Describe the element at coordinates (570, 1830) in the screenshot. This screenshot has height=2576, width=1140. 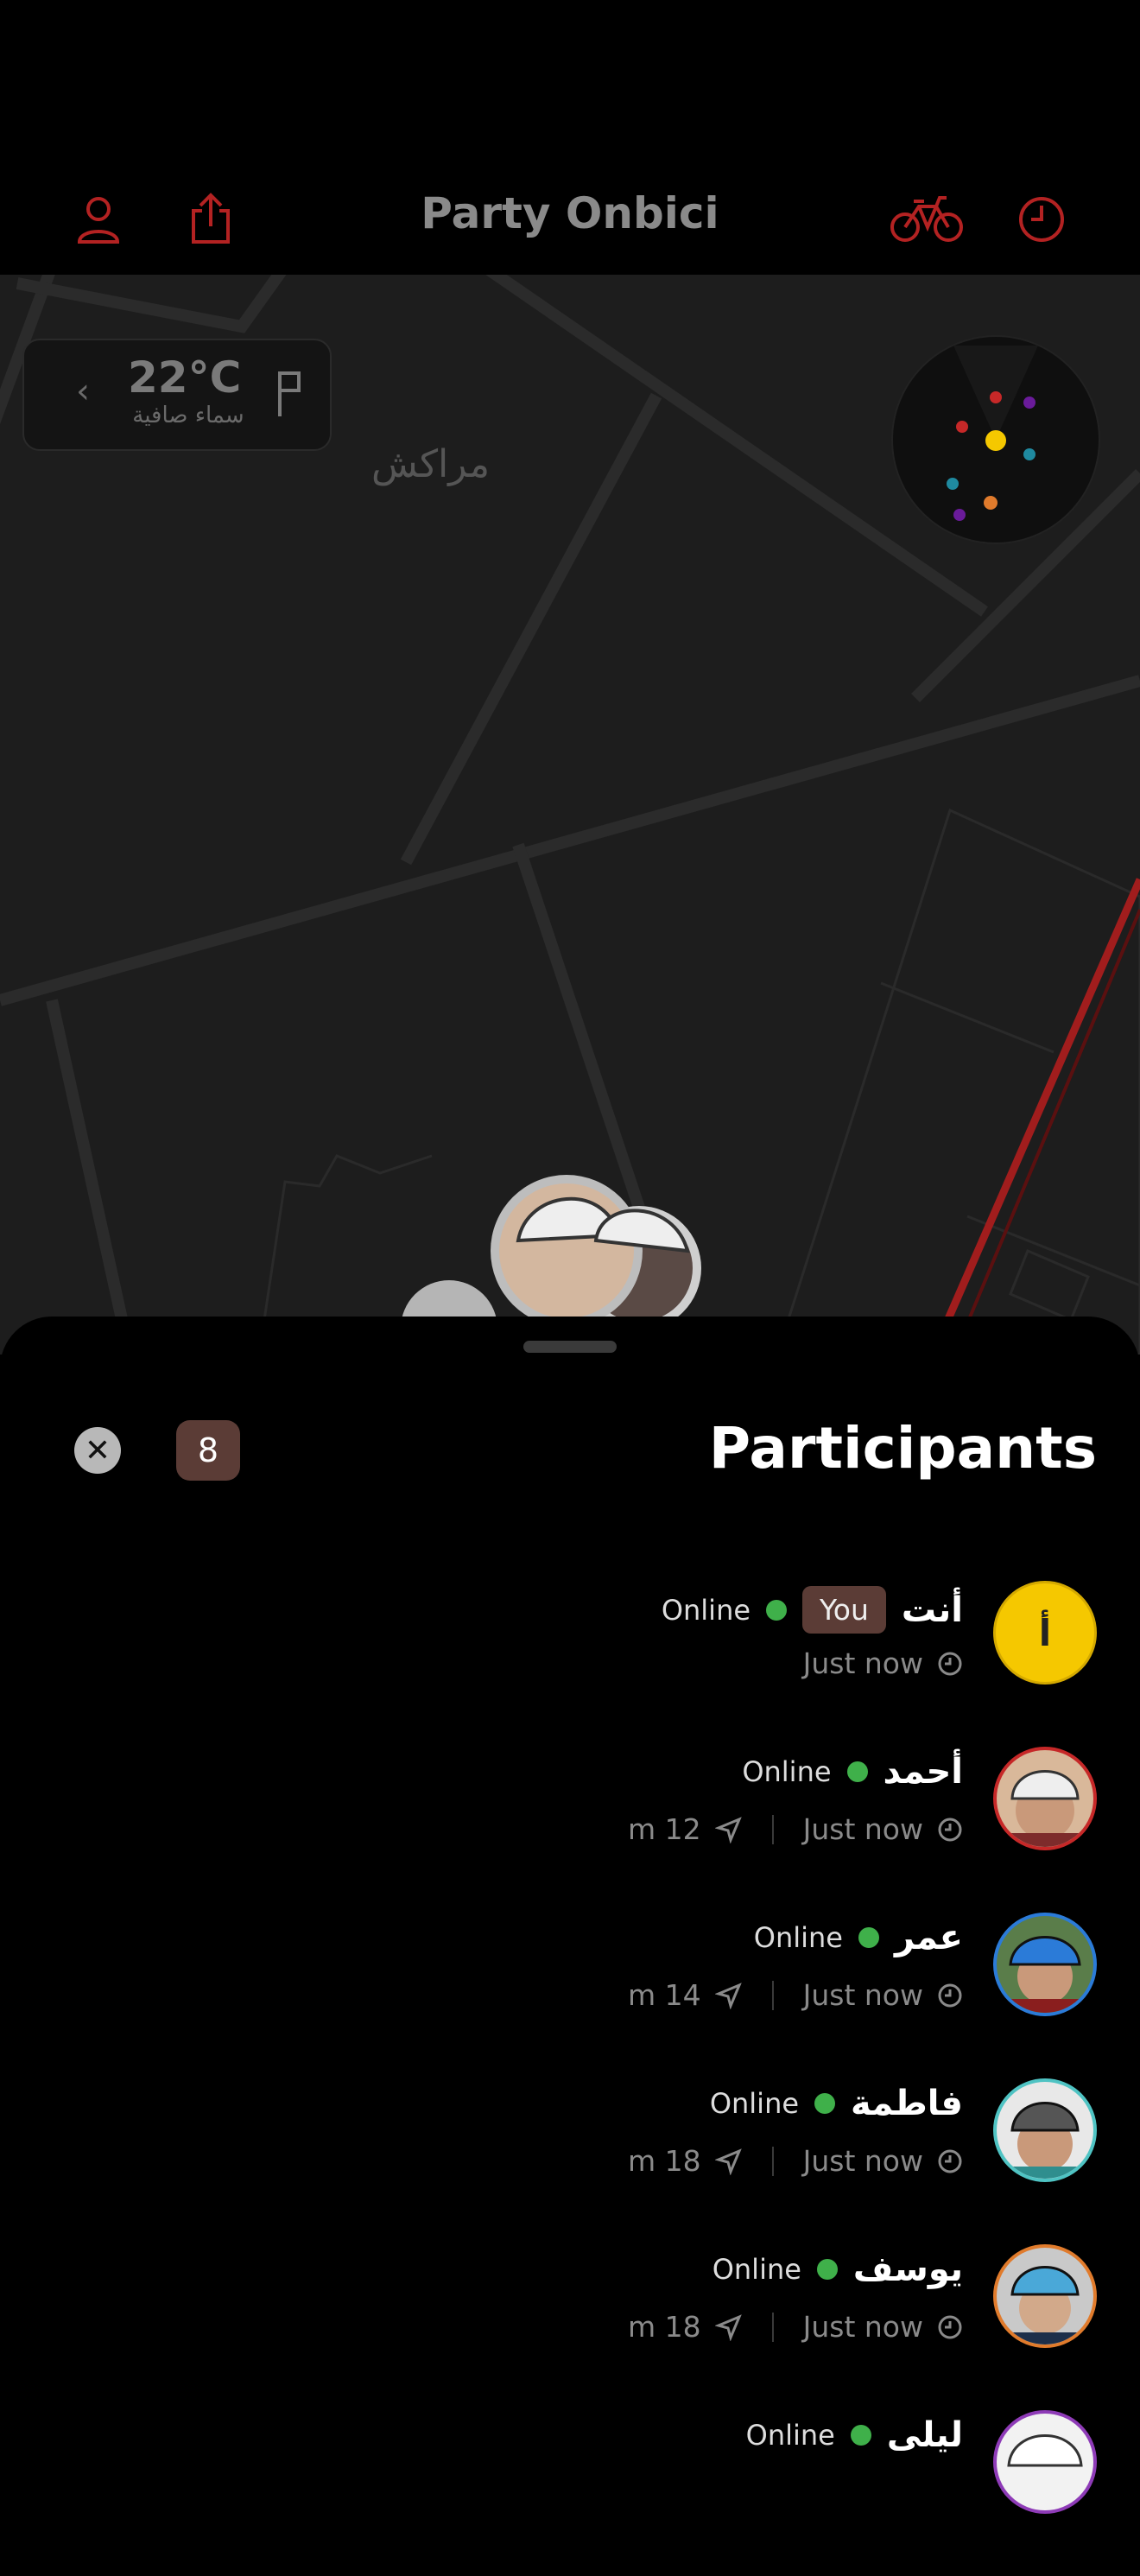
I see `participant-row: أحمد Online Just now m 12` at that location.